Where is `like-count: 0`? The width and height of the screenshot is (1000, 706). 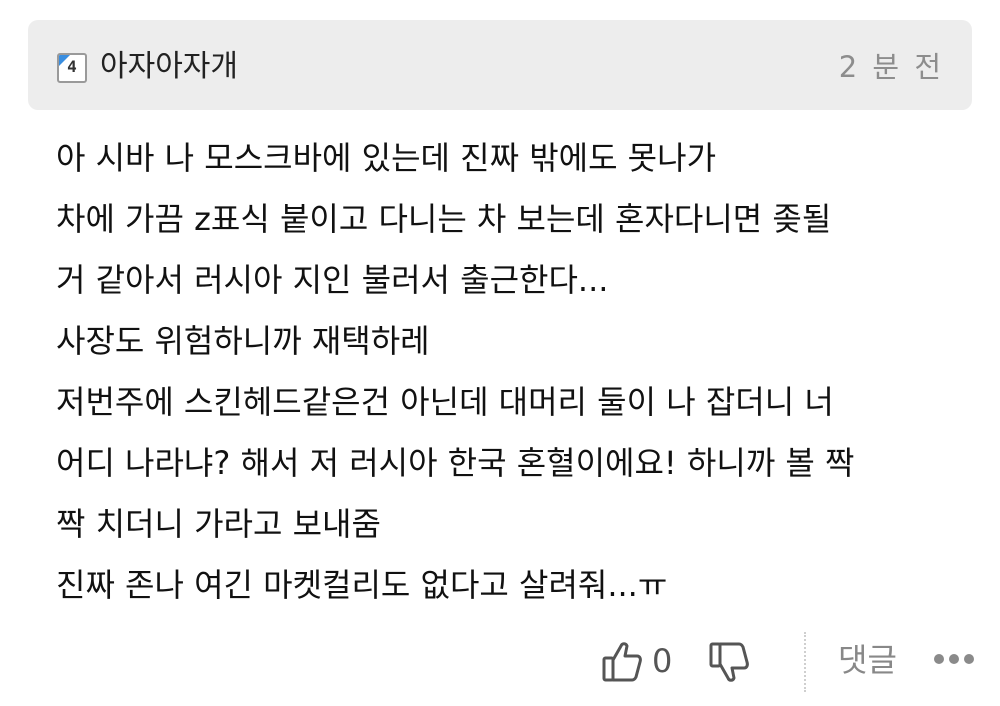 like-count: 0 is located at coordinates (662, 661).